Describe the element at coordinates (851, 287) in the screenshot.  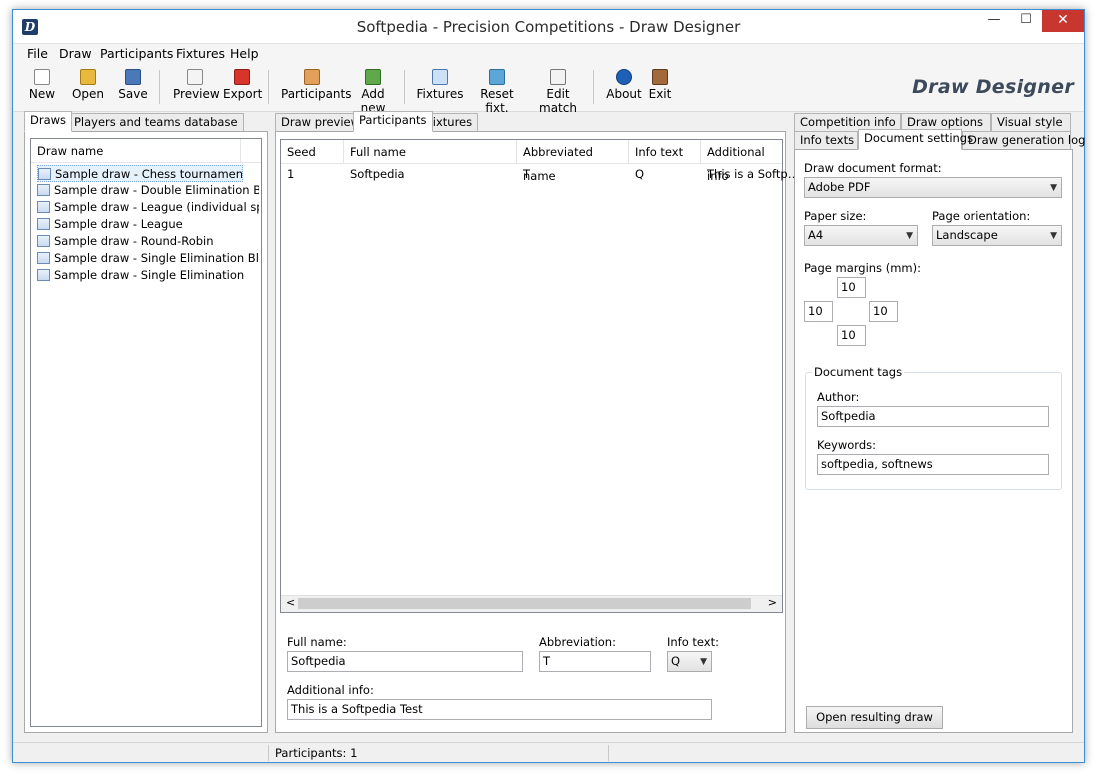
I see `margin-top-input: 10` at that location.